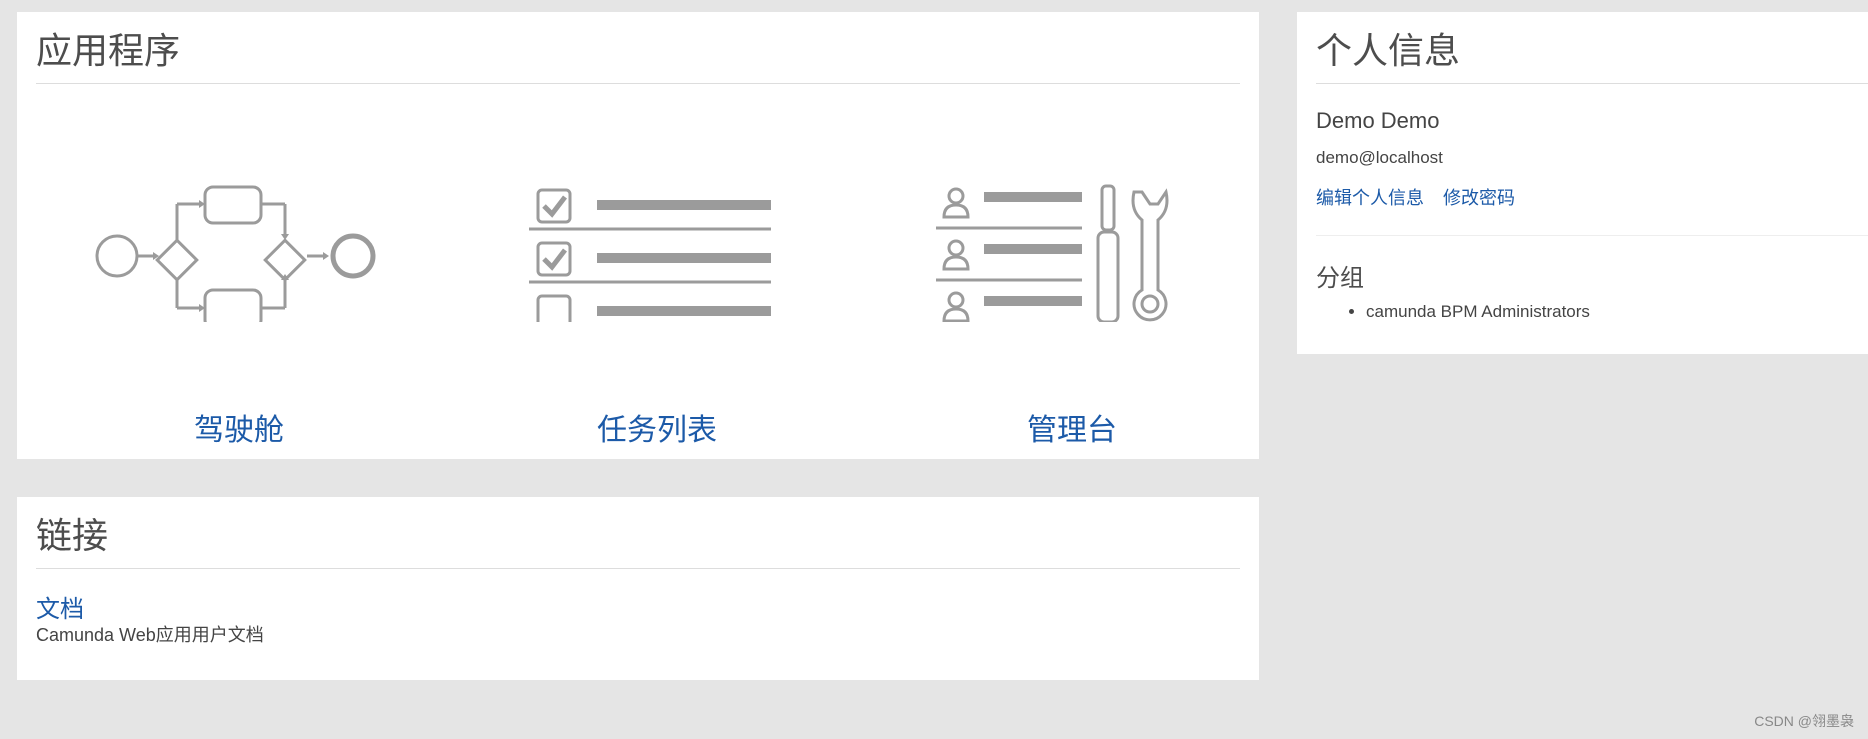 Image resolution: width=1868 pixels, height=739 pixels. What do you see at coordinates (60, 606) in the screenshot?
I see `documentation-link: 文档` at bounding box center [60, 606].